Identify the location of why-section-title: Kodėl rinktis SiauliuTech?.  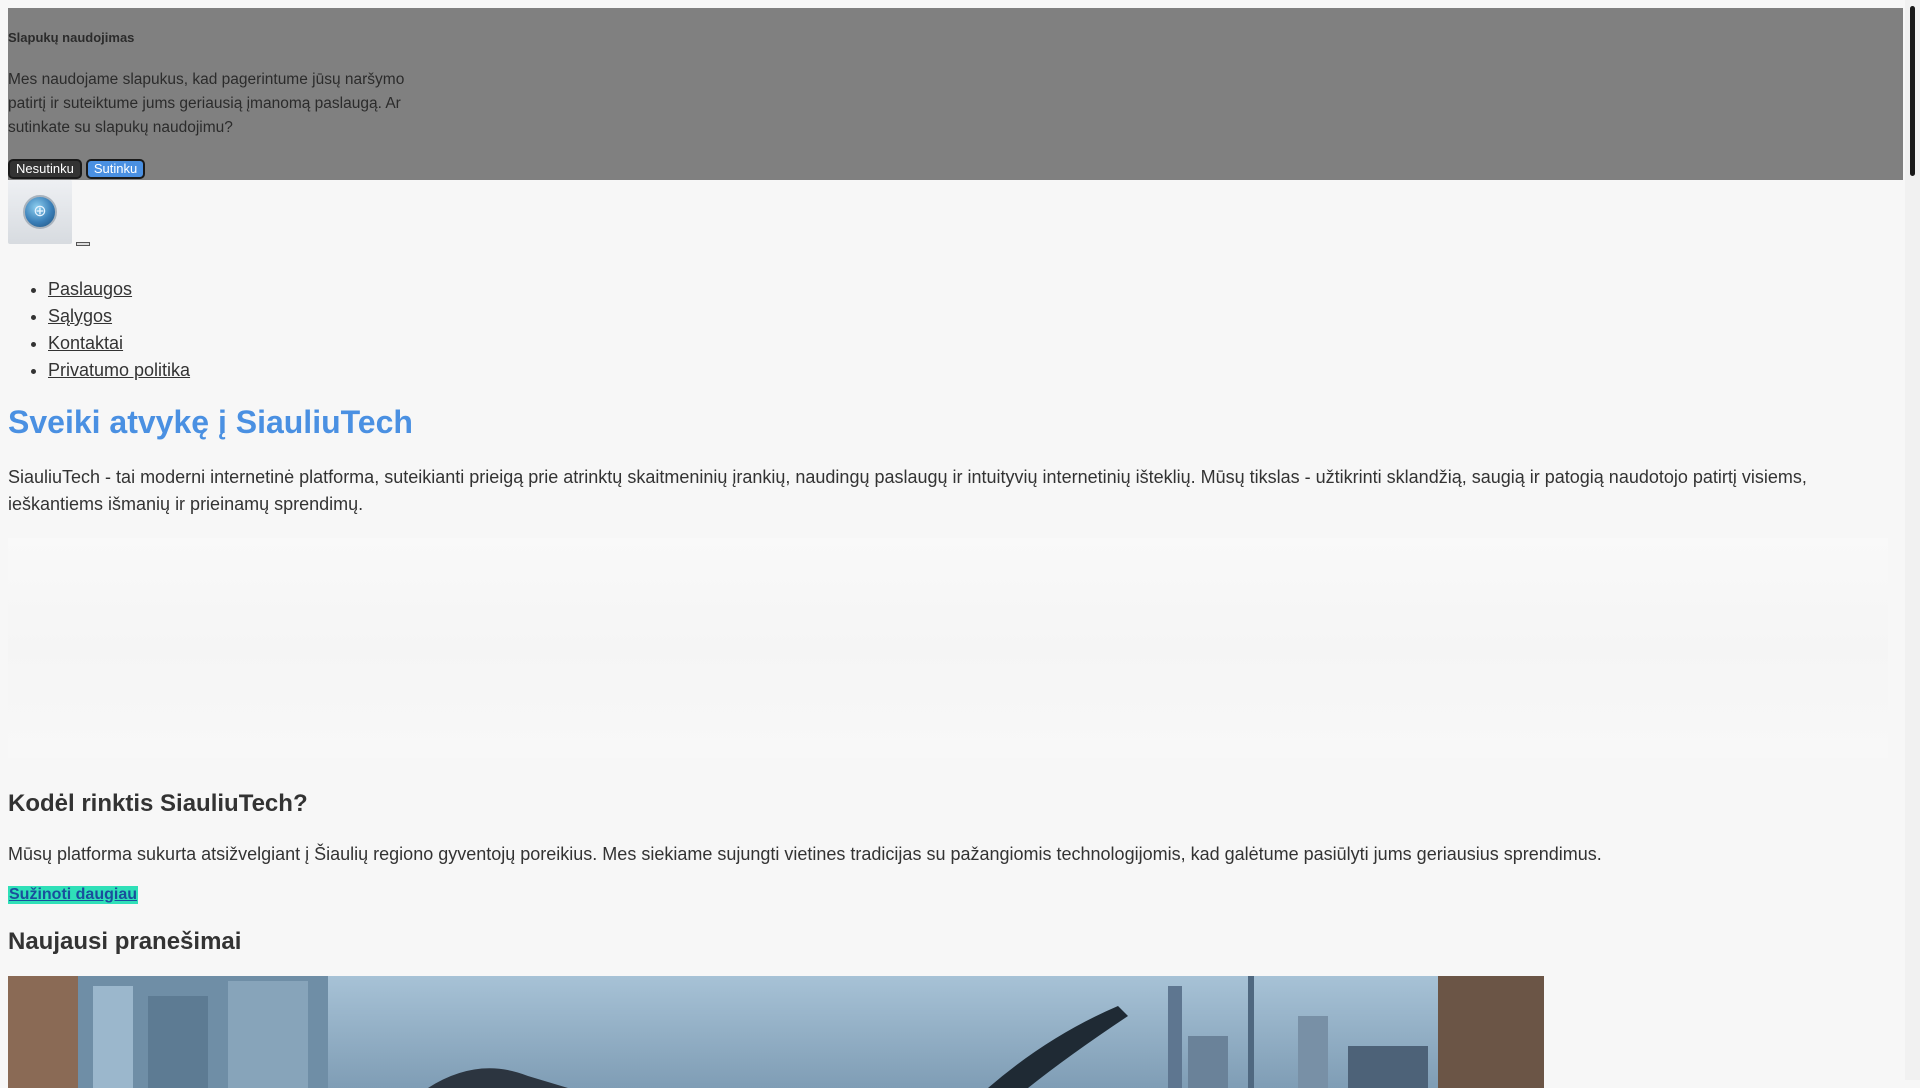
(158, 803).